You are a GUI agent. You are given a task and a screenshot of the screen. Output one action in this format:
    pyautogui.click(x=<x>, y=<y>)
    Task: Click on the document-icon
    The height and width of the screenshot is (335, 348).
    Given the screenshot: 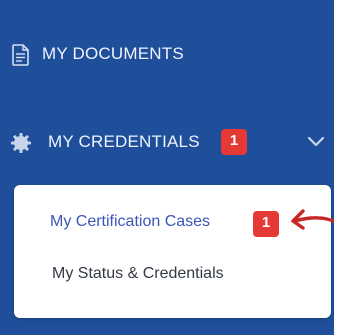 What is the action you would take?
    pyautogui.click(x=21, y=55)
    